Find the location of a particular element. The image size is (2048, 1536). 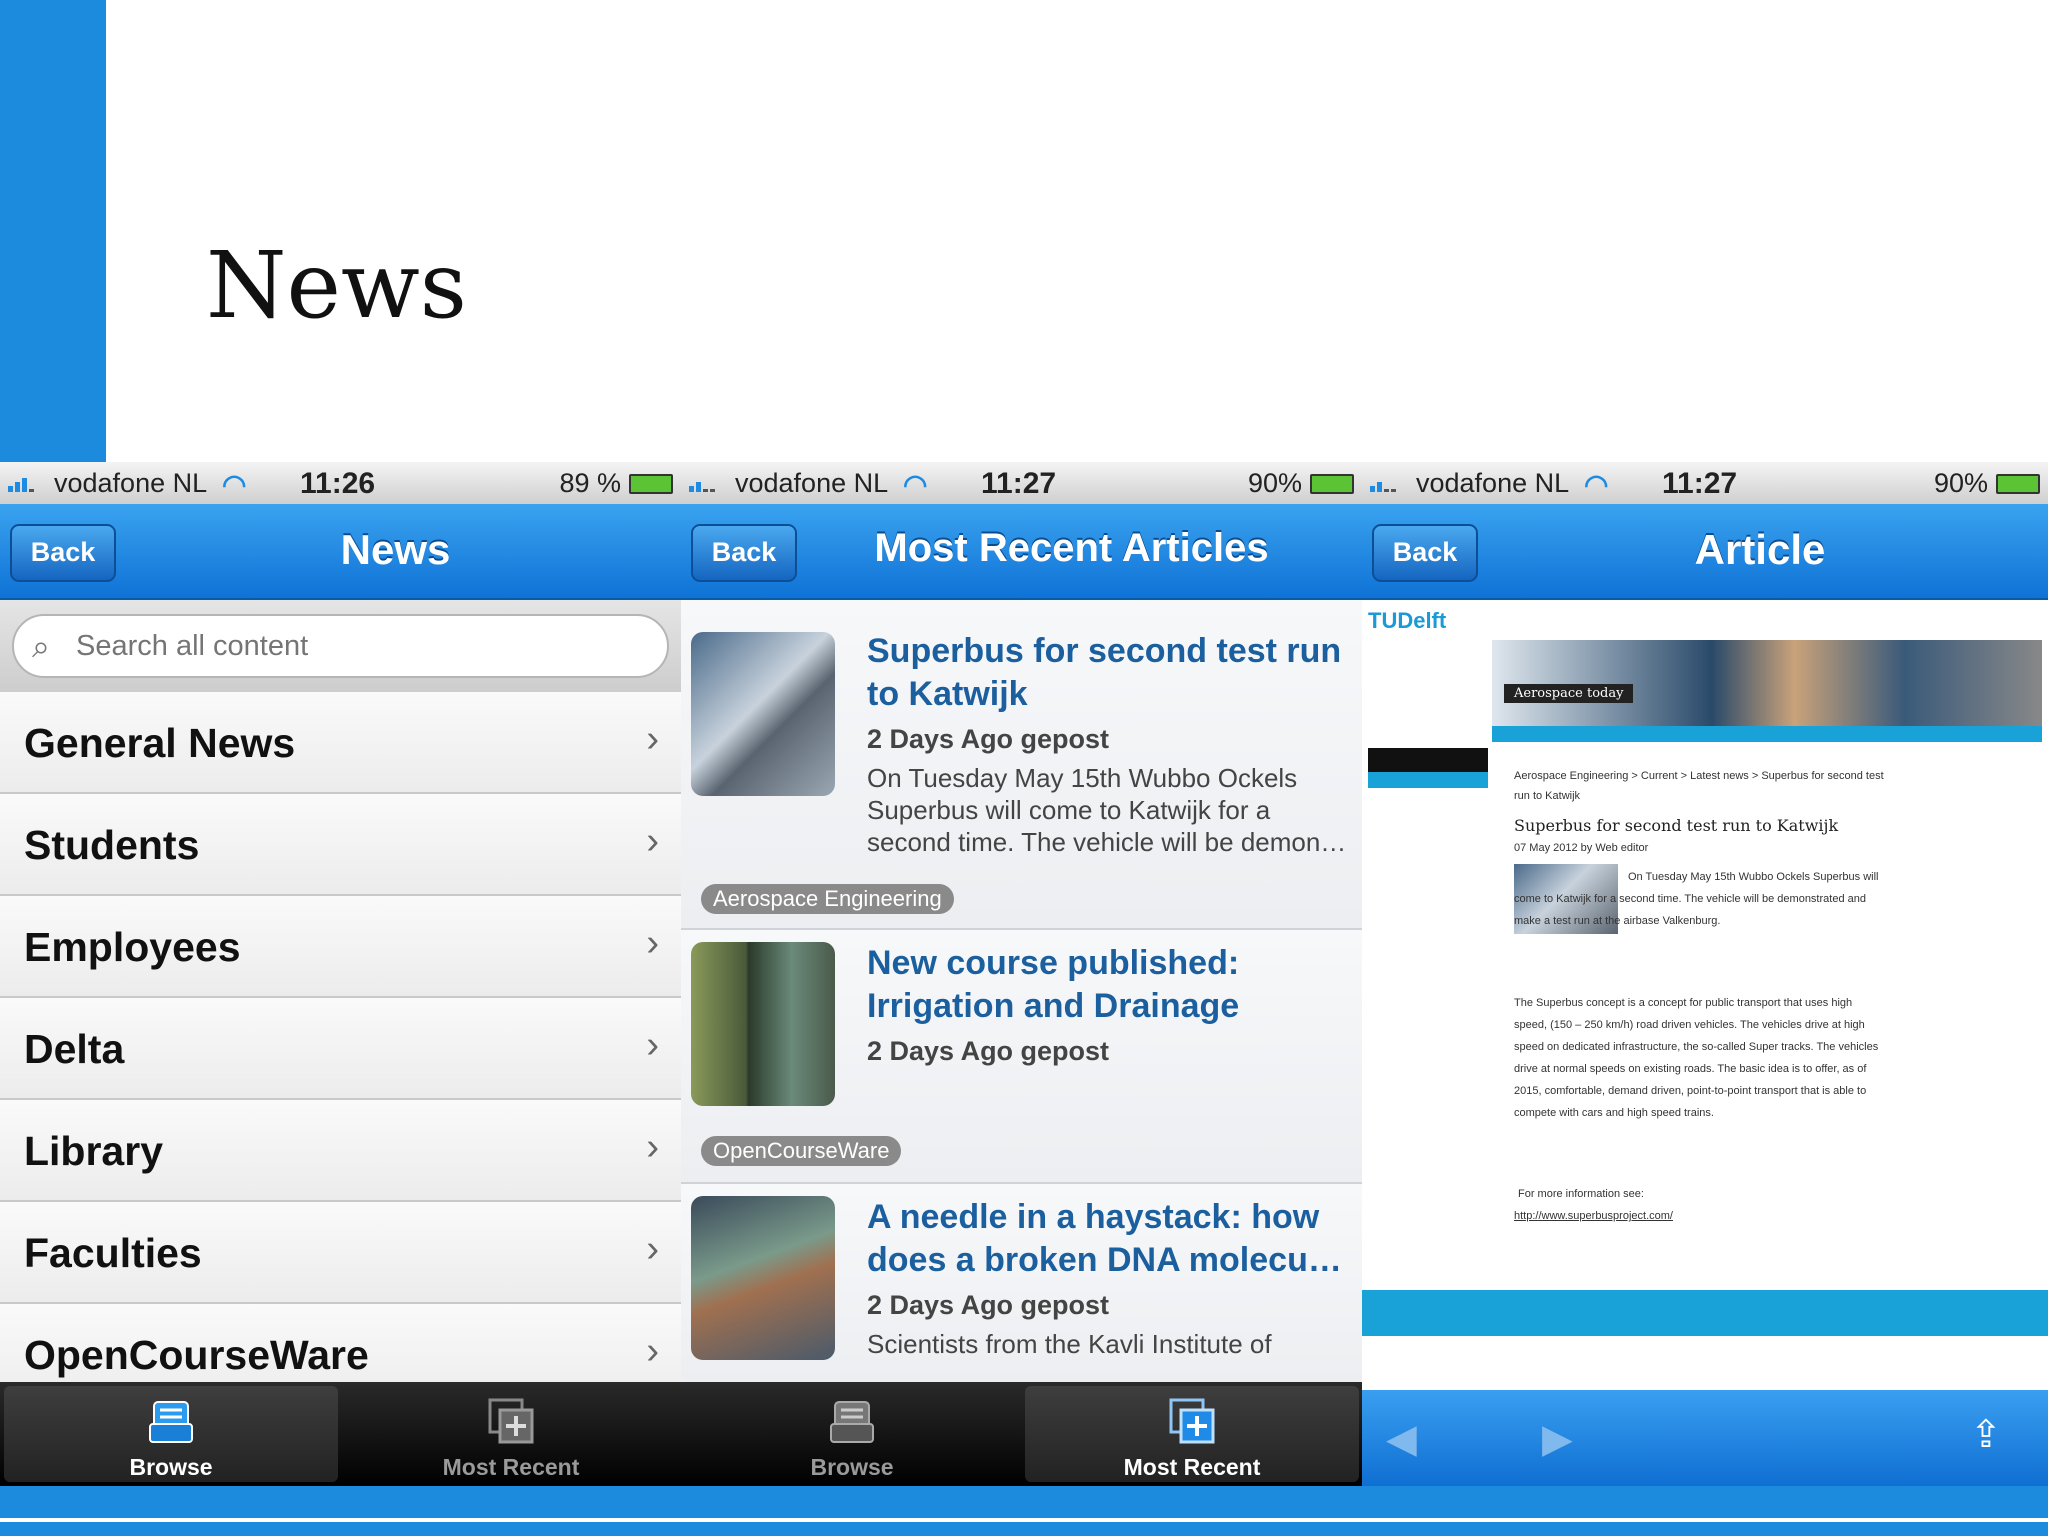

search-input is located at coordinates (326, 646).